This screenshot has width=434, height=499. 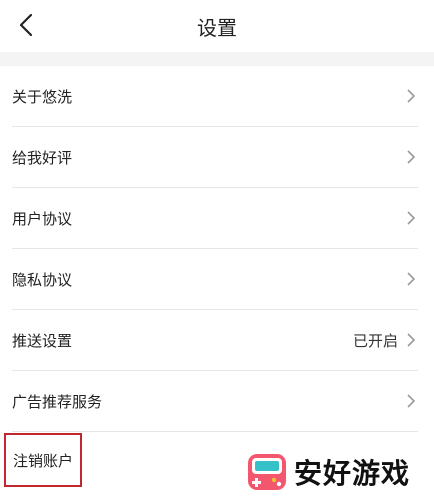 I want to click on page-title: 设置, so click(x=217, y=28).